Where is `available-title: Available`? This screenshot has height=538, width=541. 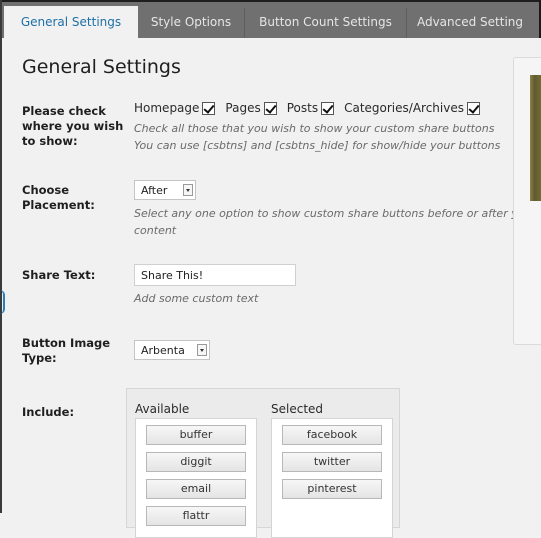 available-title: Available is located at coordinates (162, 409).